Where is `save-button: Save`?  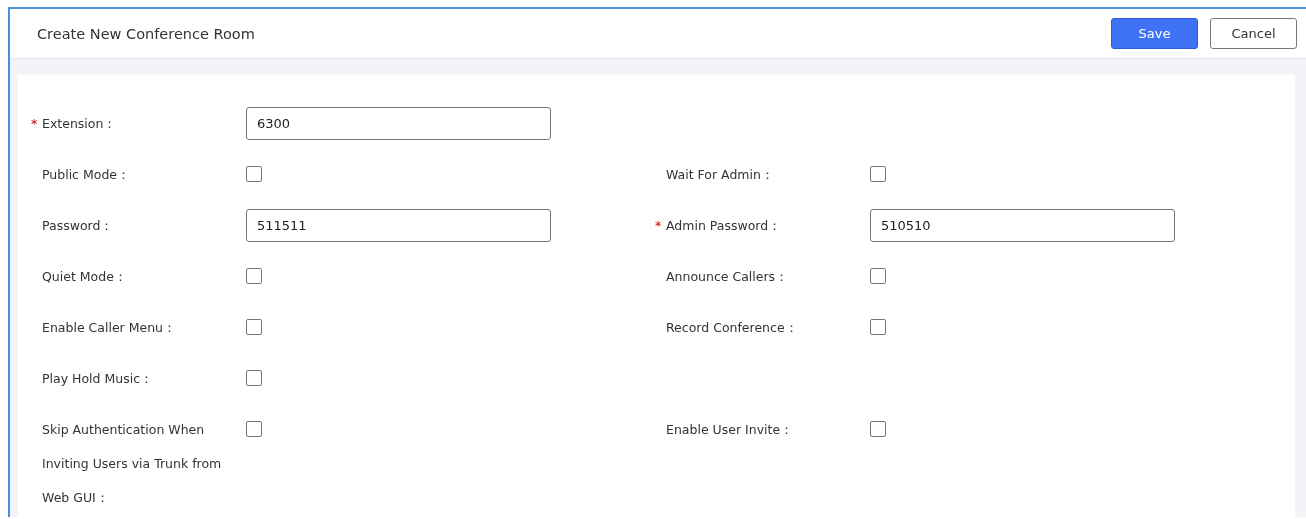
save-button: Save is located at coordinates (1154, 33).